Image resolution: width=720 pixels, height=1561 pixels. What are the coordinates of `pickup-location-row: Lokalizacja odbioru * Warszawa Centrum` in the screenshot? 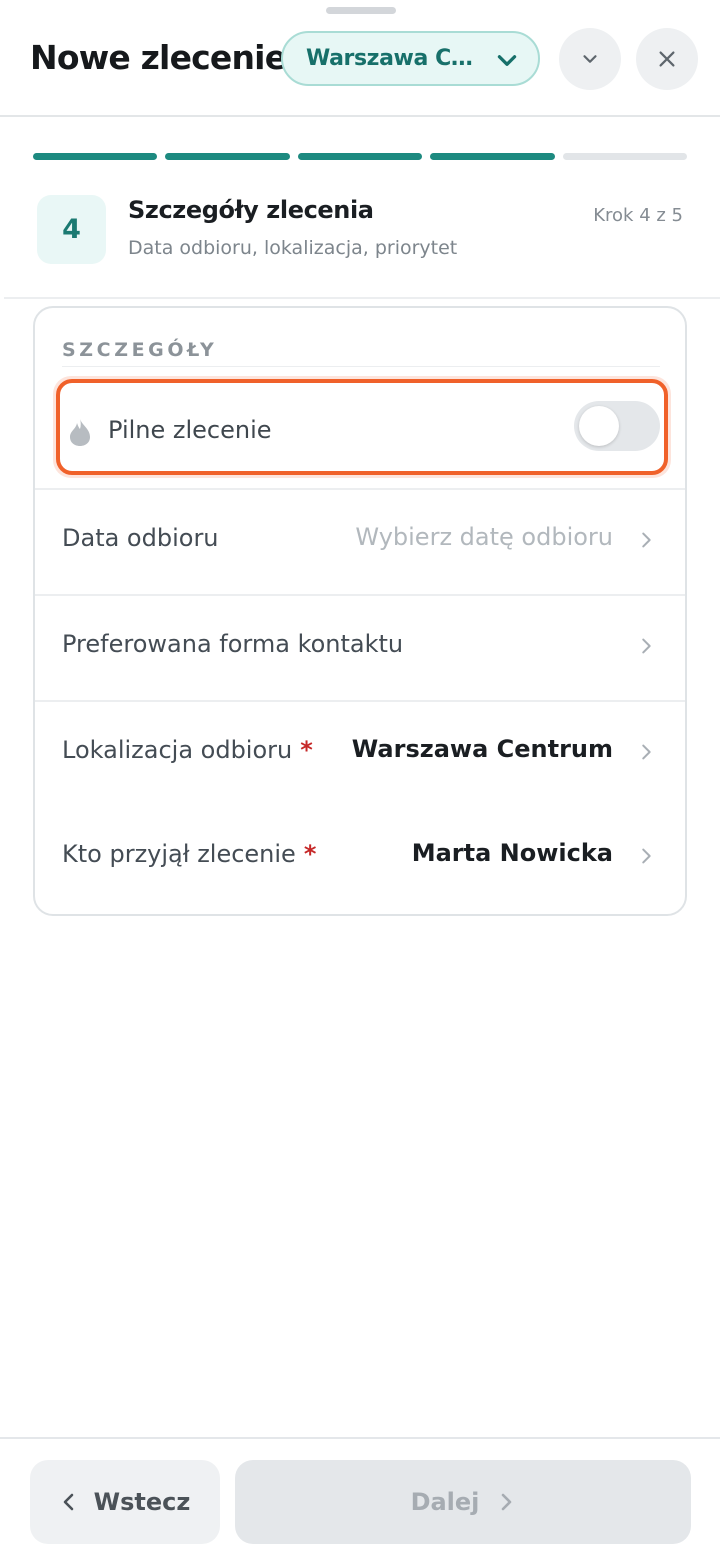 It's located at (360, 753).